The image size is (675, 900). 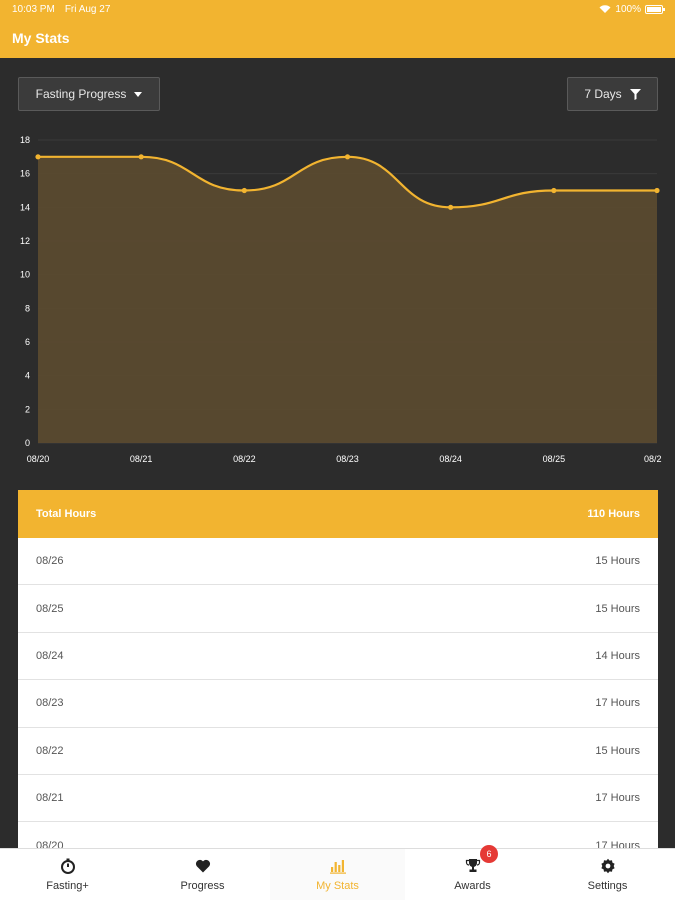 What do you see at coordinates (25, 140) in the screenshot?
I see `y-tick-label: 18` at bounding box center [25, 140].